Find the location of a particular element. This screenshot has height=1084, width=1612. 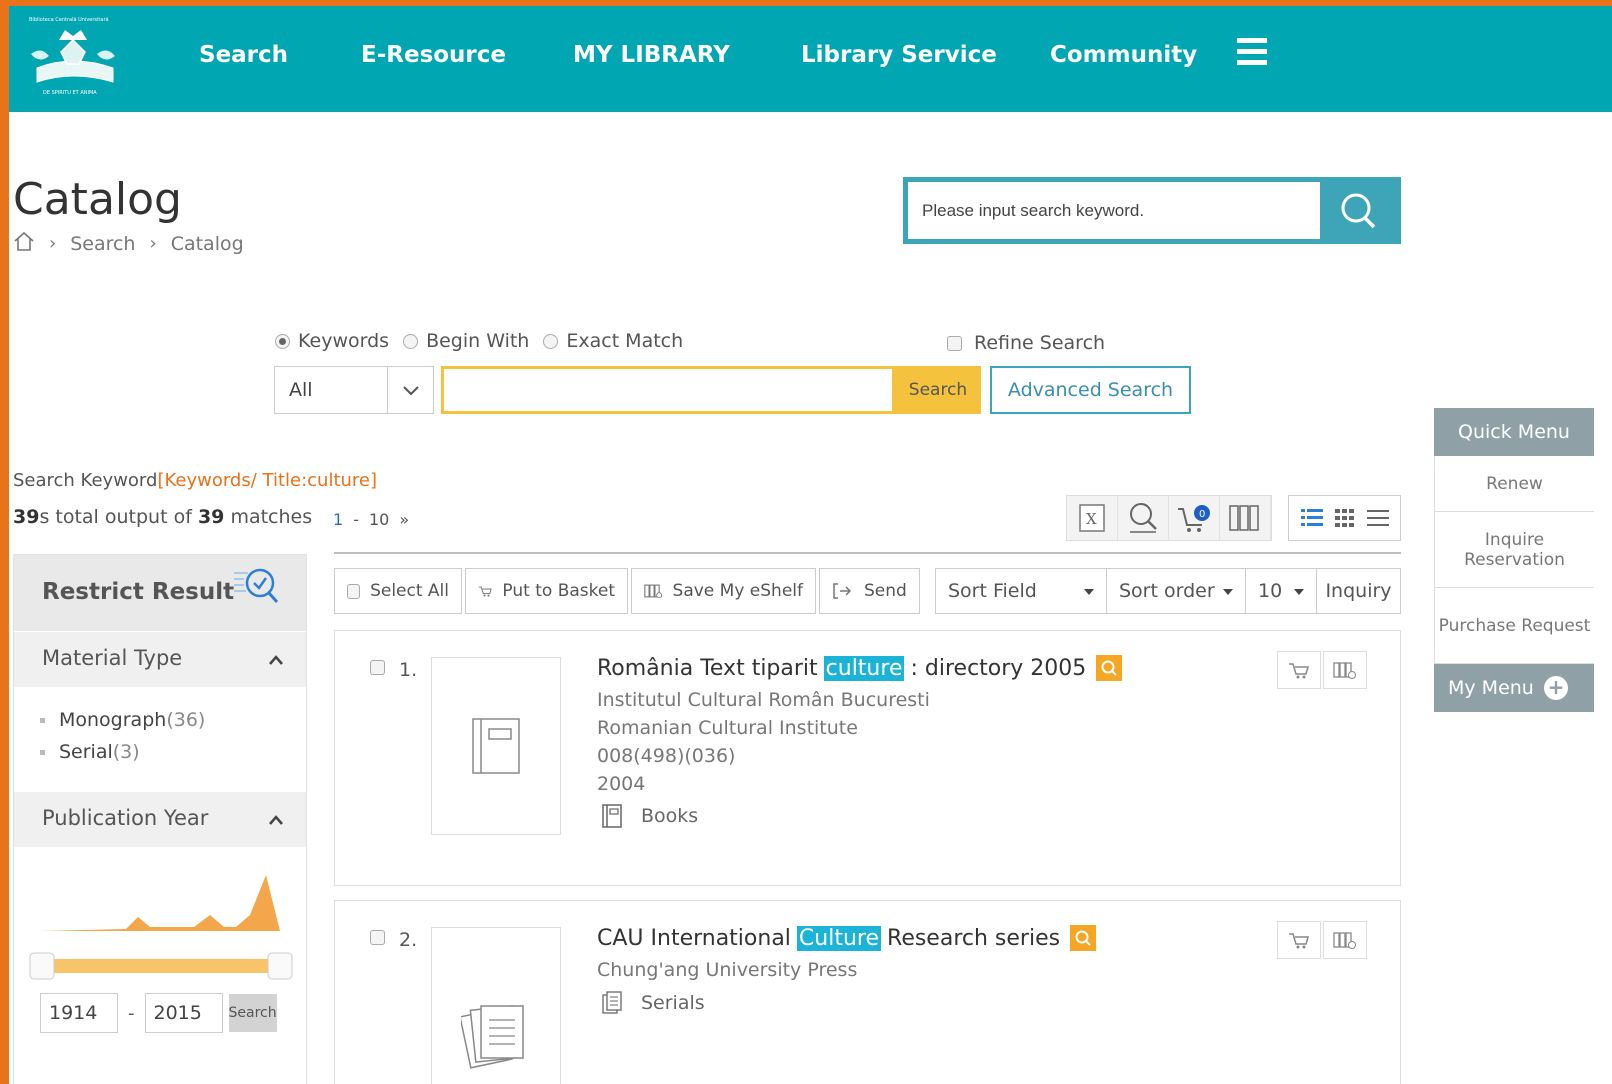

home-icon is located at coordinates (24, 243).